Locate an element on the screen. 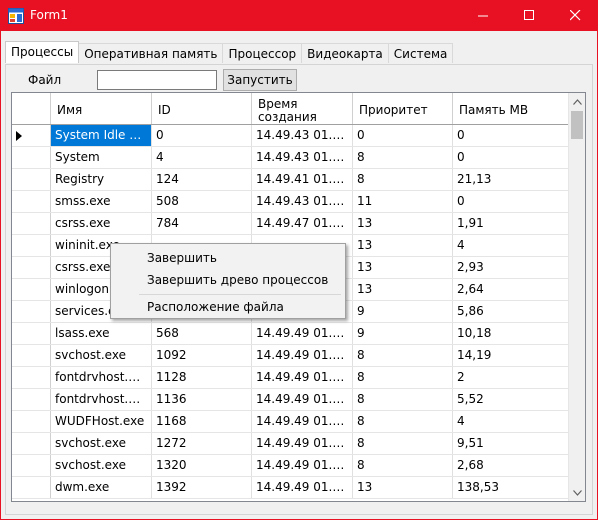 The width and height of the screenshot is (598, 520). memory-cell: 9,51 is located at coordinates (511, 443).